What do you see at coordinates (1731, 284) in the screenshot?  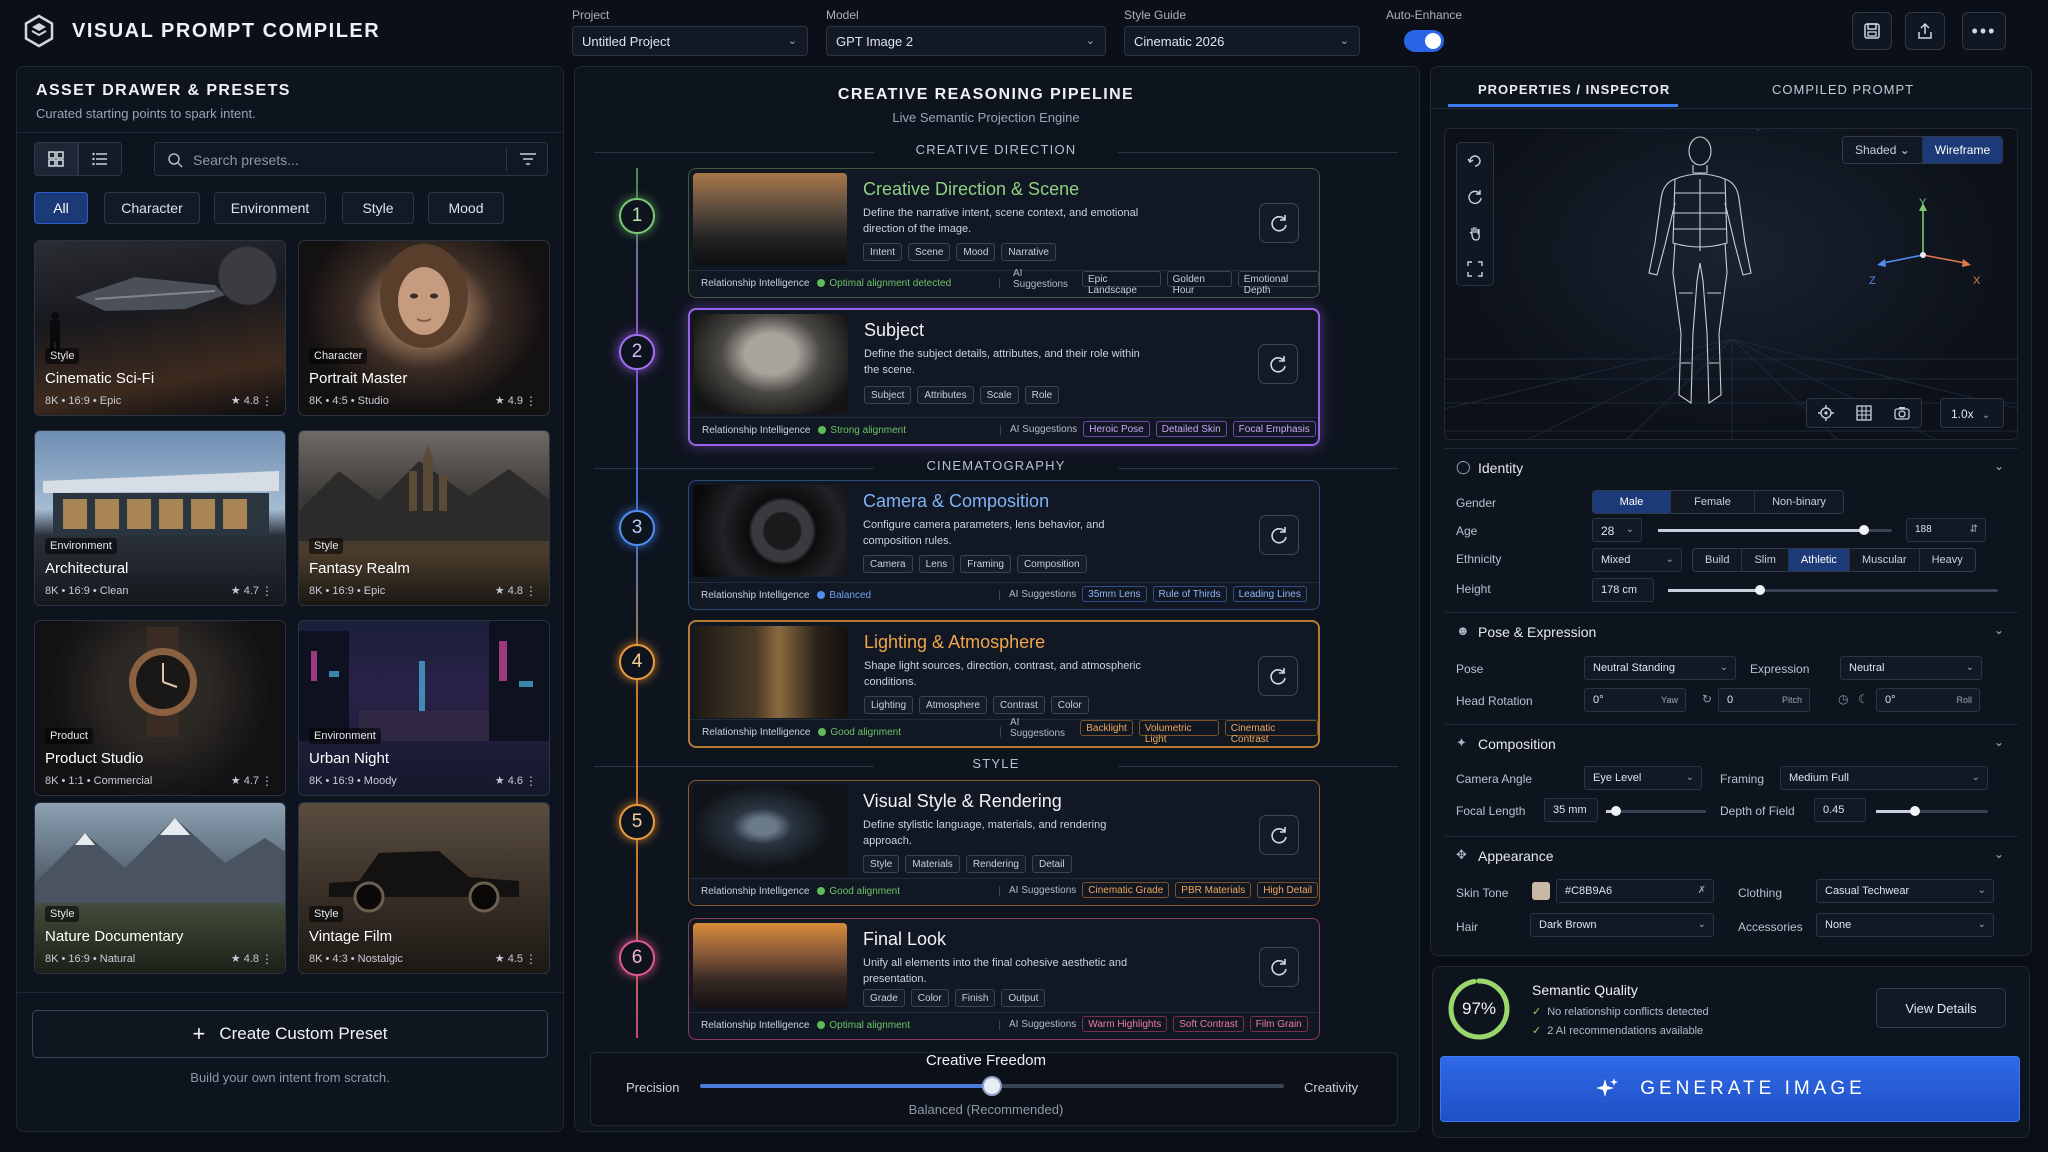 I see `viewport-3d: Y Z X` at bounding box center [1731, 284].